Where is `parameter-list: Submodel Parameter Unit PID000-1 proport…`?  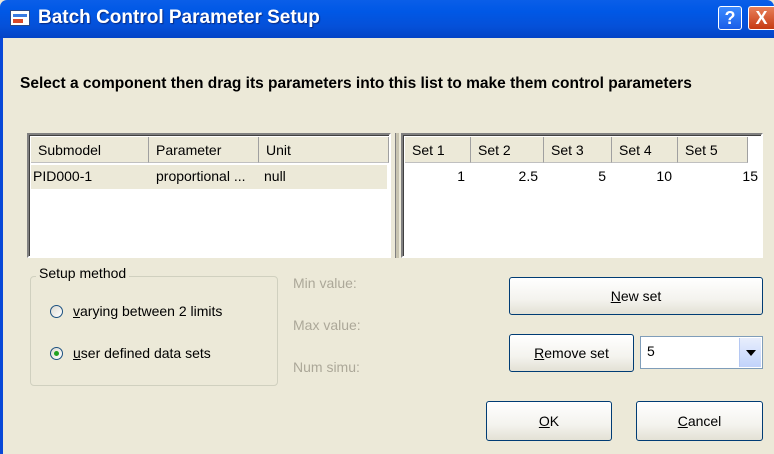
parameter-list: Submodel Parameter Unit PID000-1 proport… is located at coordinates (209, 195).